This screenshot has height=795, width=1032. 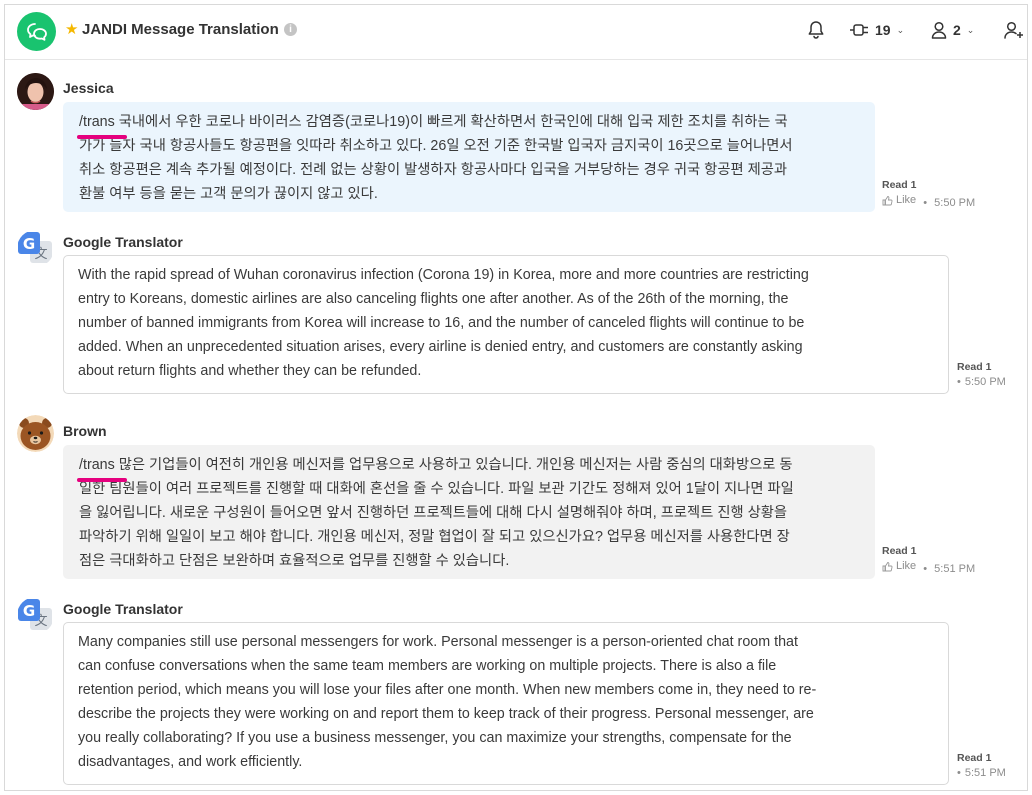 I want to click on notification-button, so click(x=816, y=30).